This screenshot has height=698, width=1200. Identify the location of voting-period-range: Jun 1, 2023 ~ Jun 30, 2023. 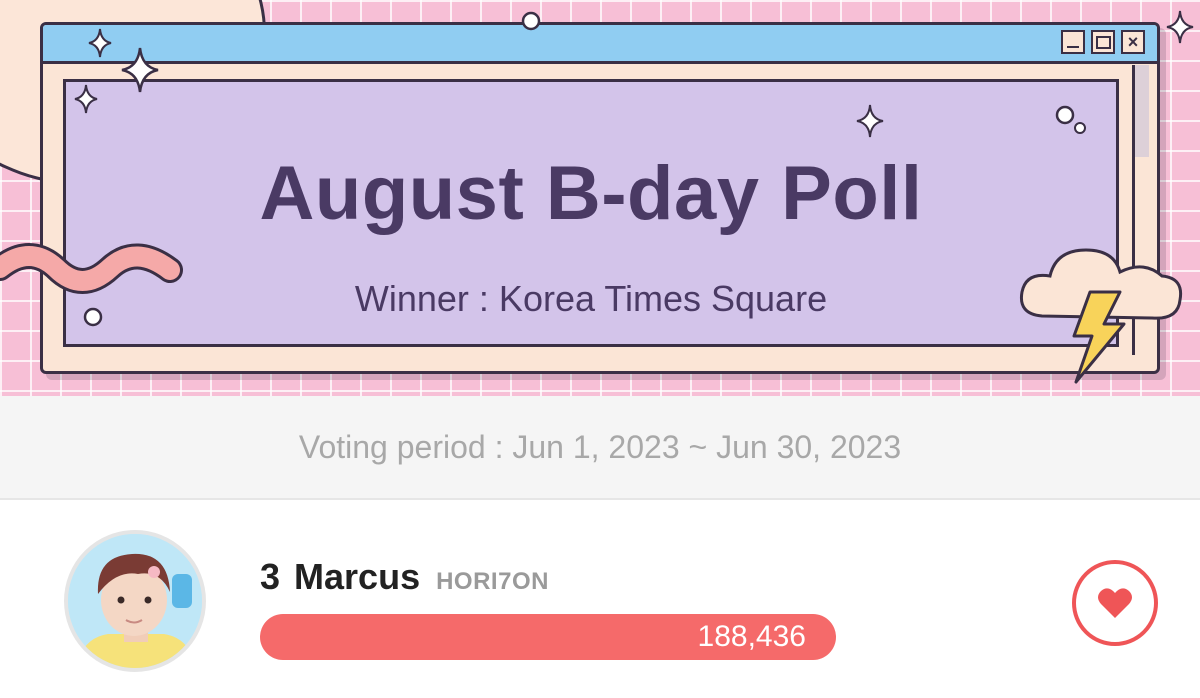
(707, 446).